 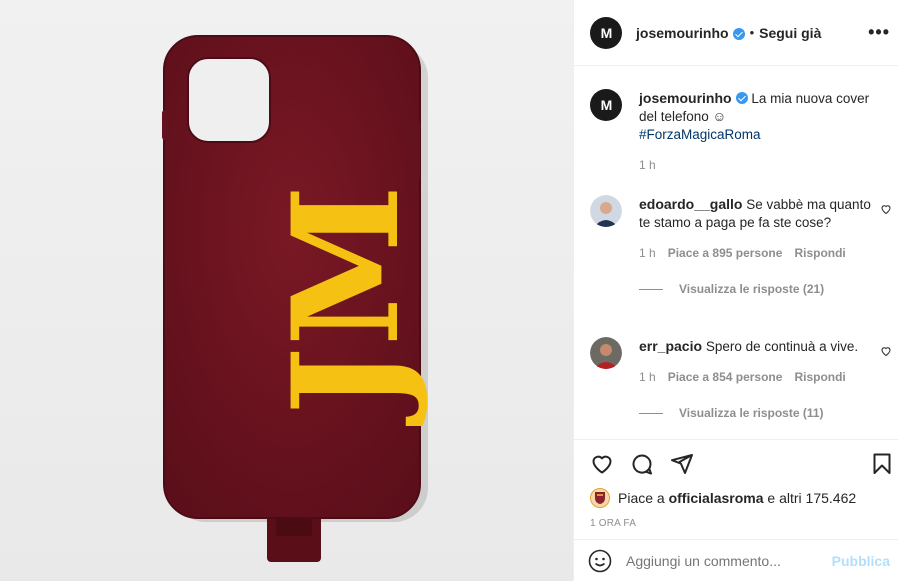 I want to click on add-comment-bar: Pubblica, so click(x=736, y=560).